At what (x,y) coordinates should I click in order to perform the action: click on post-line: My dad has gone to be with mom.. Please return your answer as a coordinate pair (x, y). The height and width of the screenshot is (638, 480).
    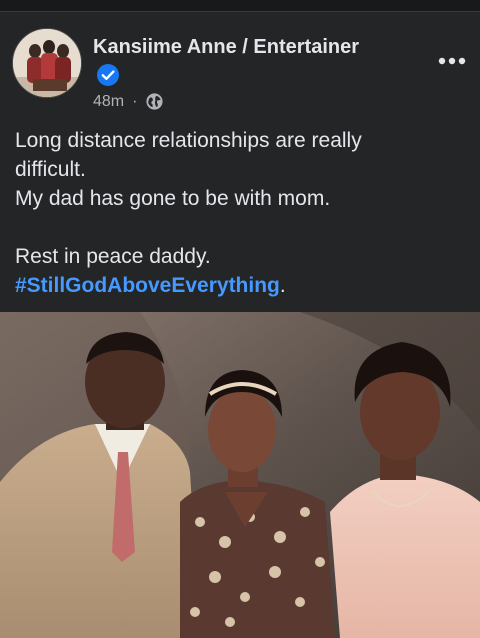
    Looking at the image, I should click on (173, 198).